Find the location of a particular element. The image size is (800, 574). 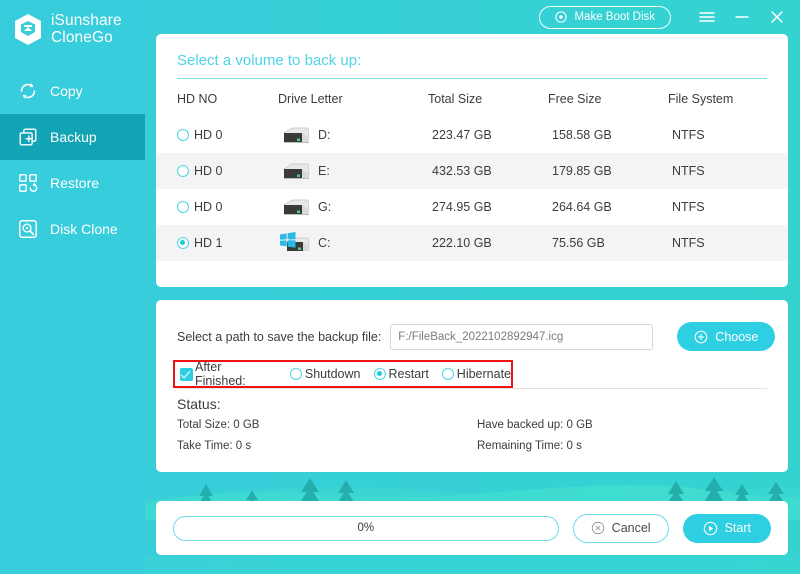

cell-total-size: 274.95 GB is located at coordinates (462, 207).